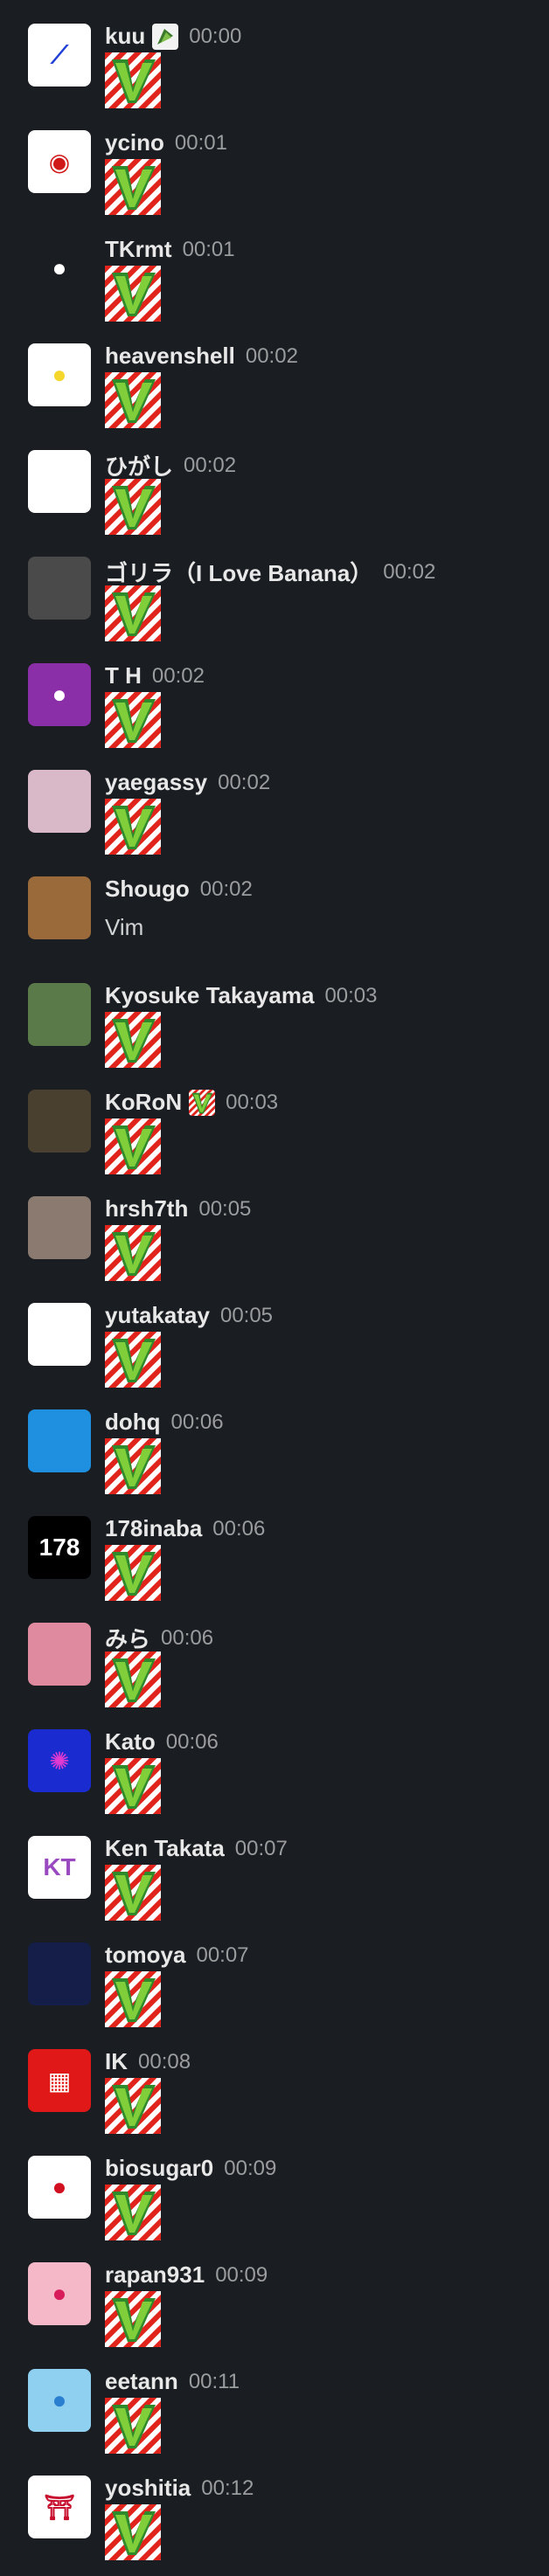 This screenshot has width=549, height=2576. What do you see at coordinates (59, 907) in the screenshot?
I see `claw-art-icon` at bounding box center [59, 907].